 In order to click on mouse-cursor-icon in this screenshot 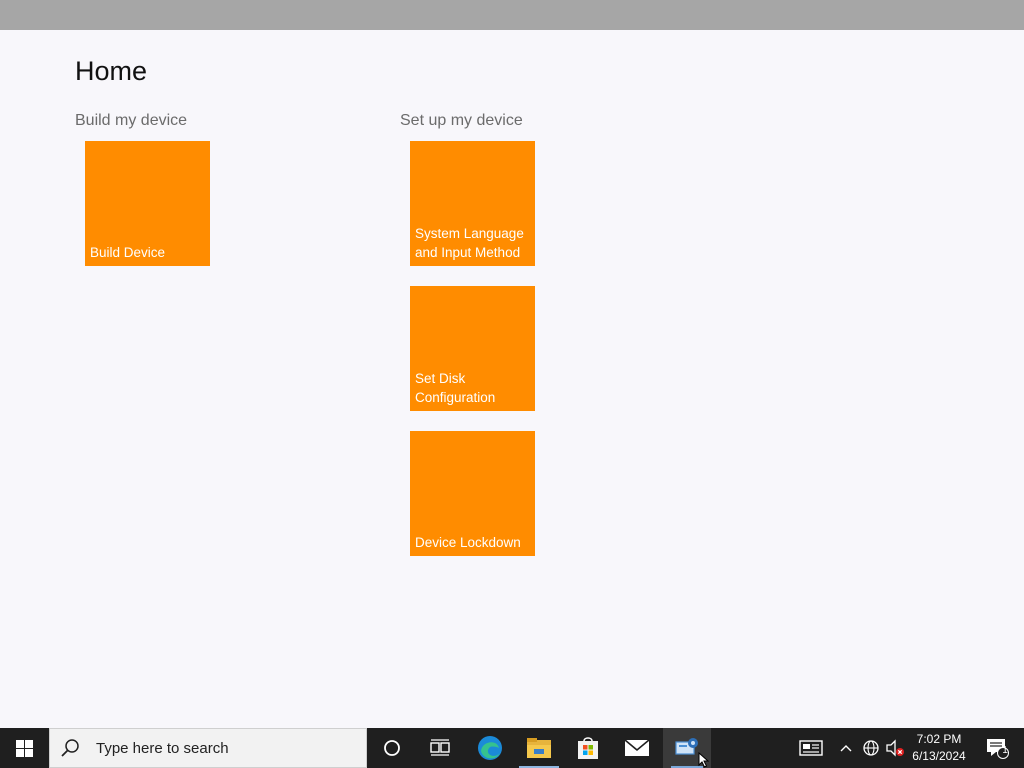, I will do `click(704, 760)`.